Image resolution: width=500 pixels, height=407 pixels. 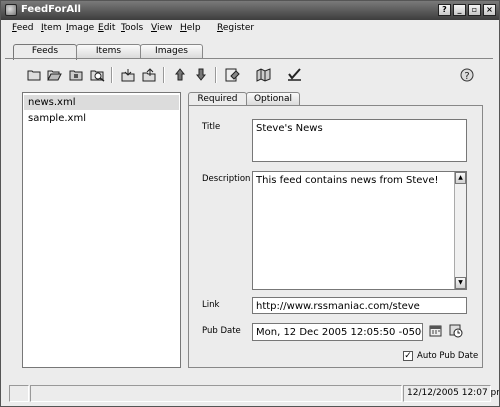 I want to click on link-label: Link, so click(x=211, y=305).